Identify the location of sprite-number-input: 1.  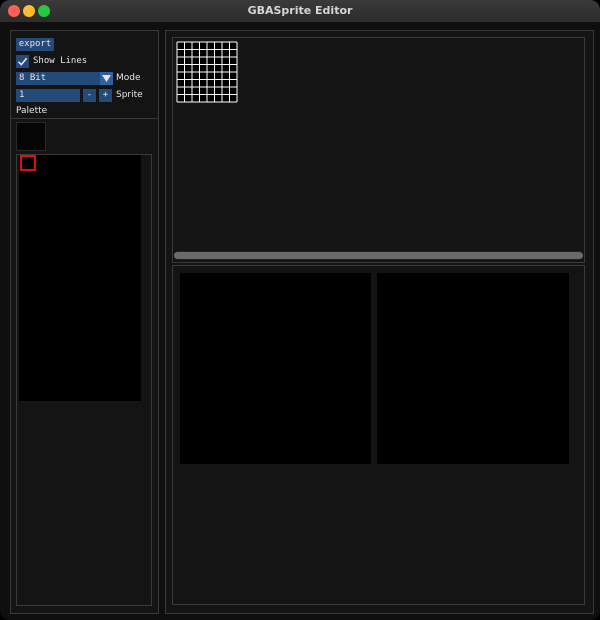
(48, 95).